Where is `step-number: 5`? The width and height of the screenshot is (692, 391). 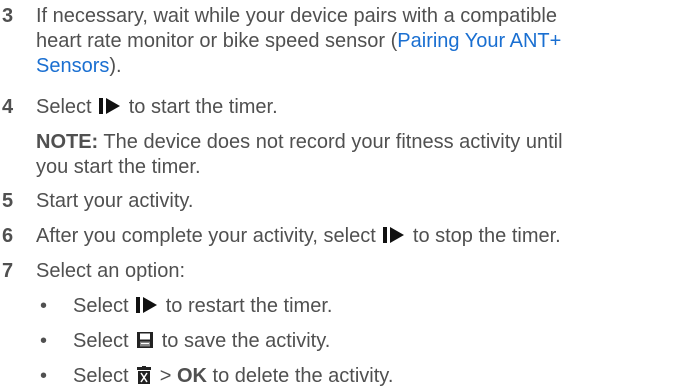 step-number: 5 is located at coordinates (8, 201).